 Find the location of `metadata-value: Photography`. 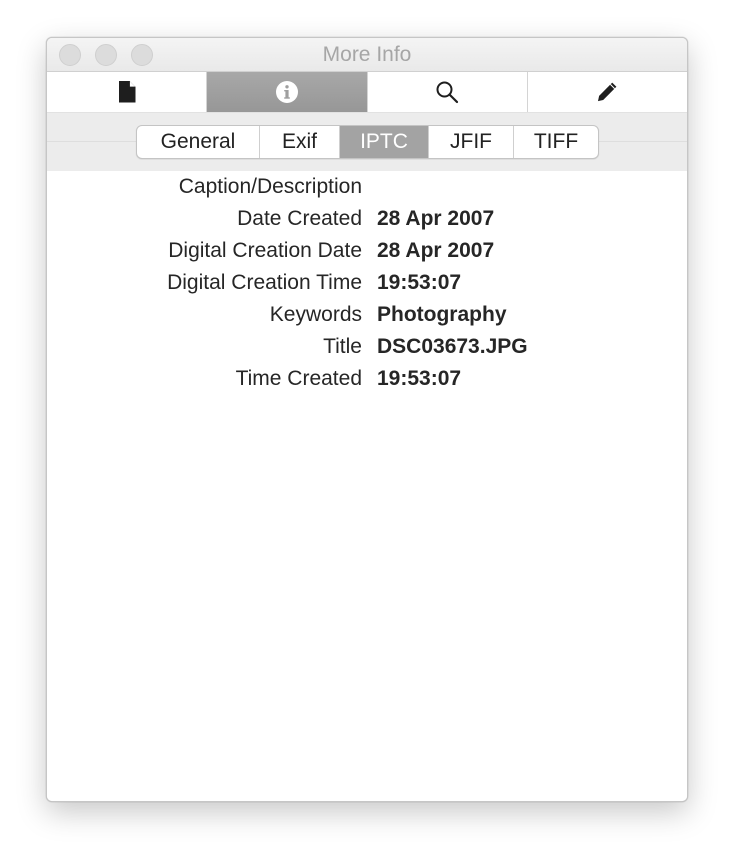

metadata-value: Photography is located at coordinates (442, 314).